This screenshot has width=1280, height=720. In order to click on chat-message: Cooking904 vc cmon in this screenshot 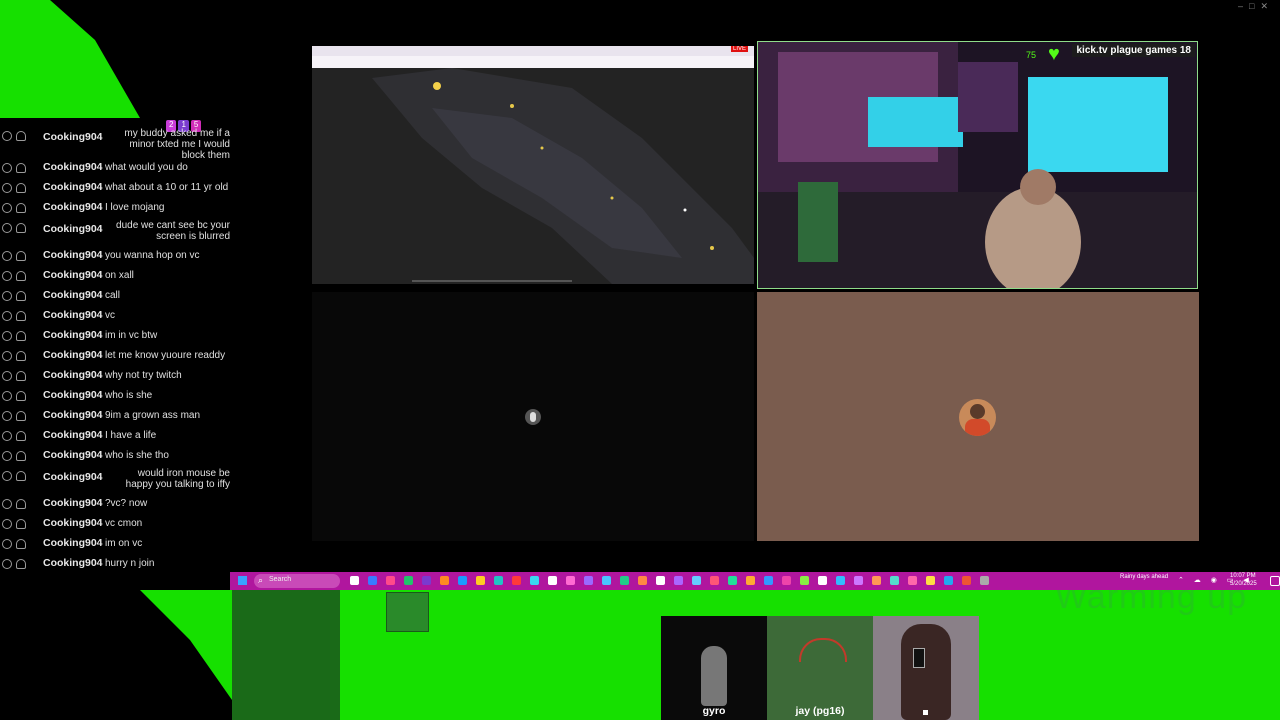, I will do `click(116, 523)`.